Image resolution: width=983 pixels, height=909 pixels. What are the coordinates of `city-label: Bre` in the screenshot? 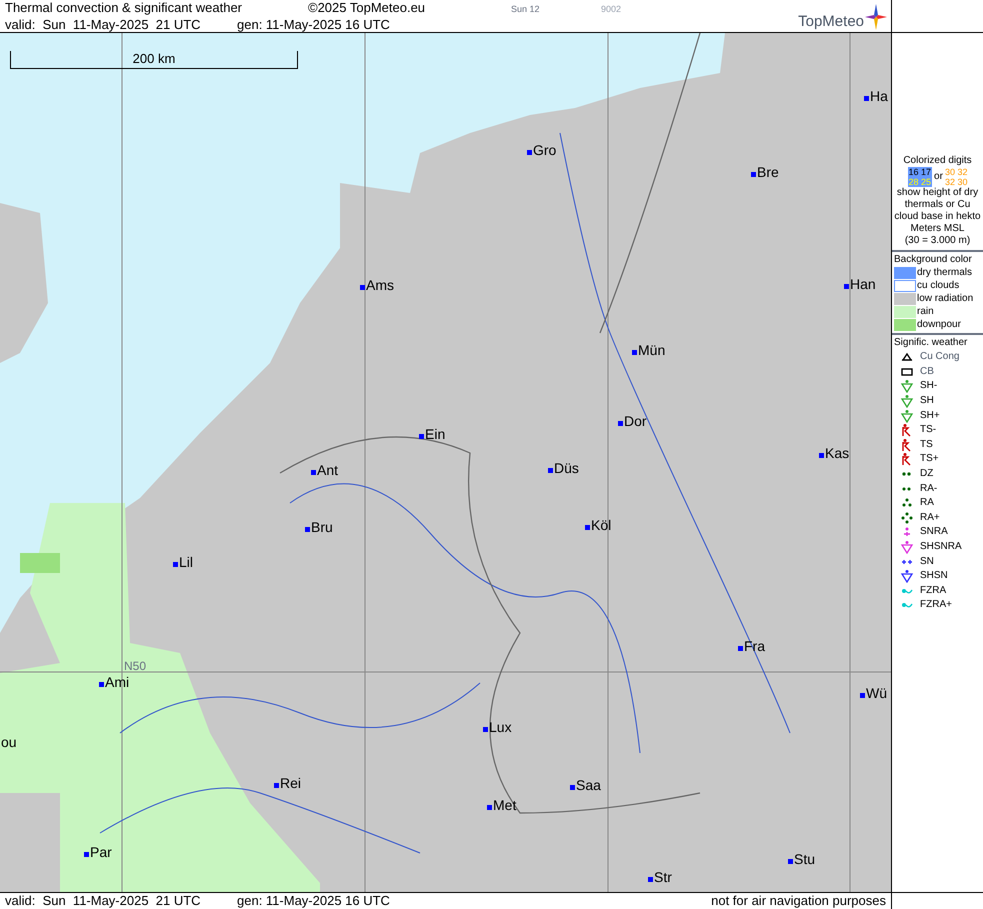 It's located at (768, 172).